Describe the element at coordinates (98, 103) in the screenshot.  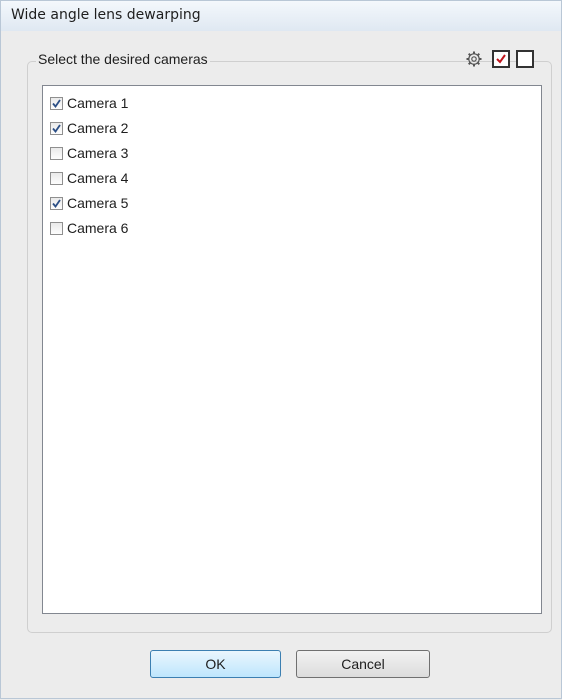
I see `camera-1-label: Camera 1` at that location.